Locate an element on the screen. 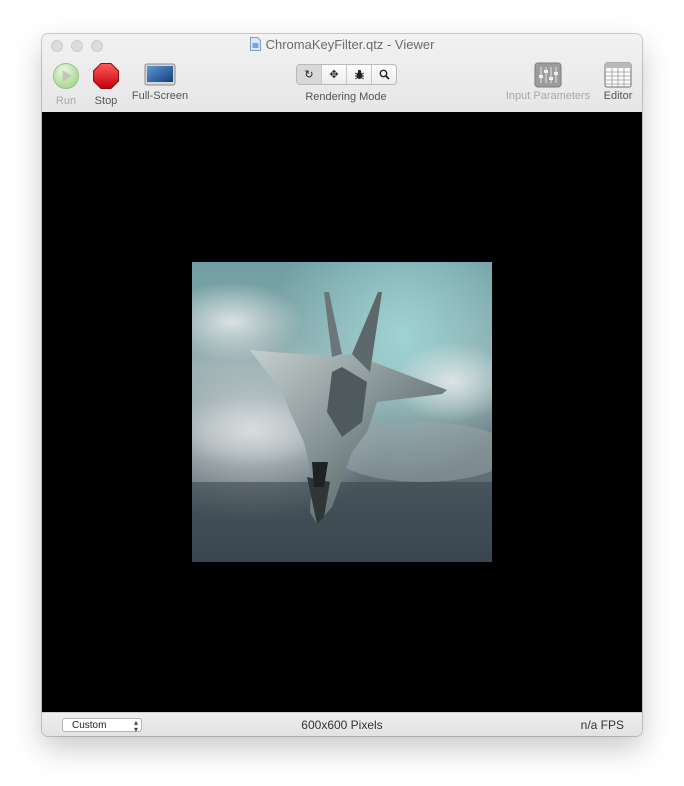 This screenshot has width=684, height=786. fullscreen-button: Full-Screen is located at coordinates (160, 82).